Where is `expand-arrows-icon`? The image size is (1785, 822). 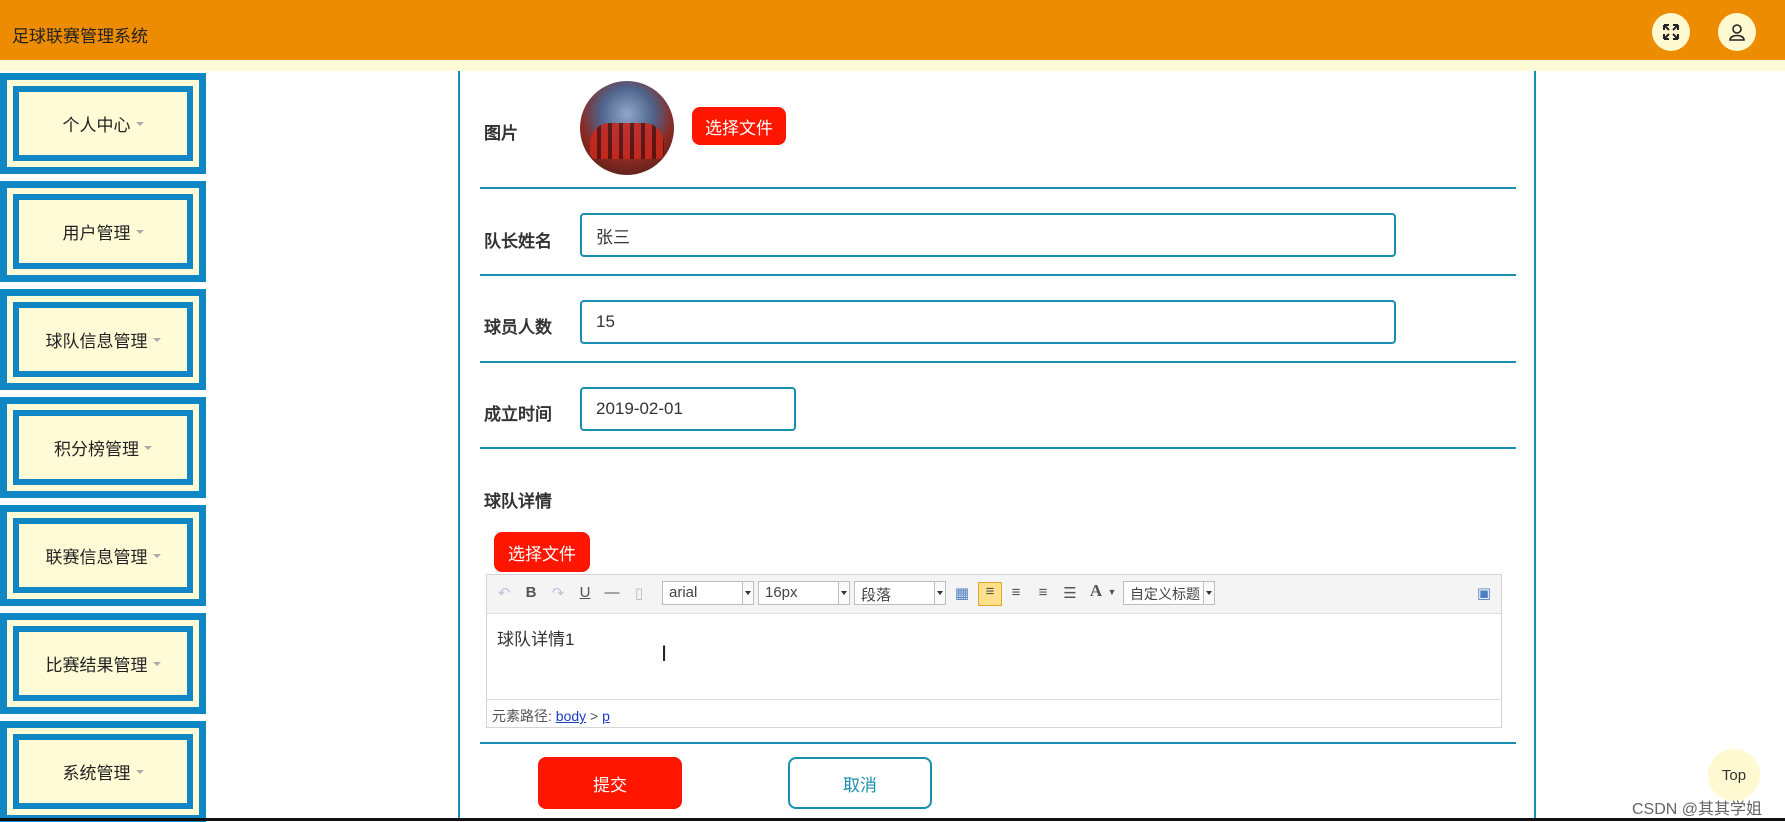
expand-arrows-icon is located at coordinates (1671, 32).